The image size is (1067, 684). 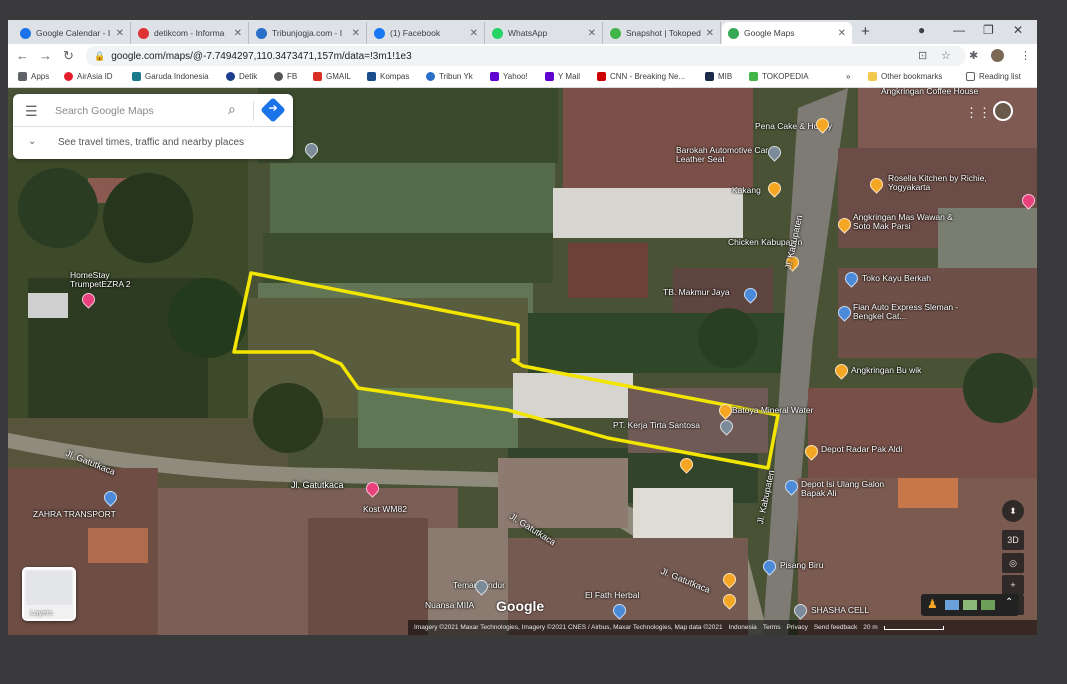 I want to click on cnn-icon, so click(x=601, y=76).